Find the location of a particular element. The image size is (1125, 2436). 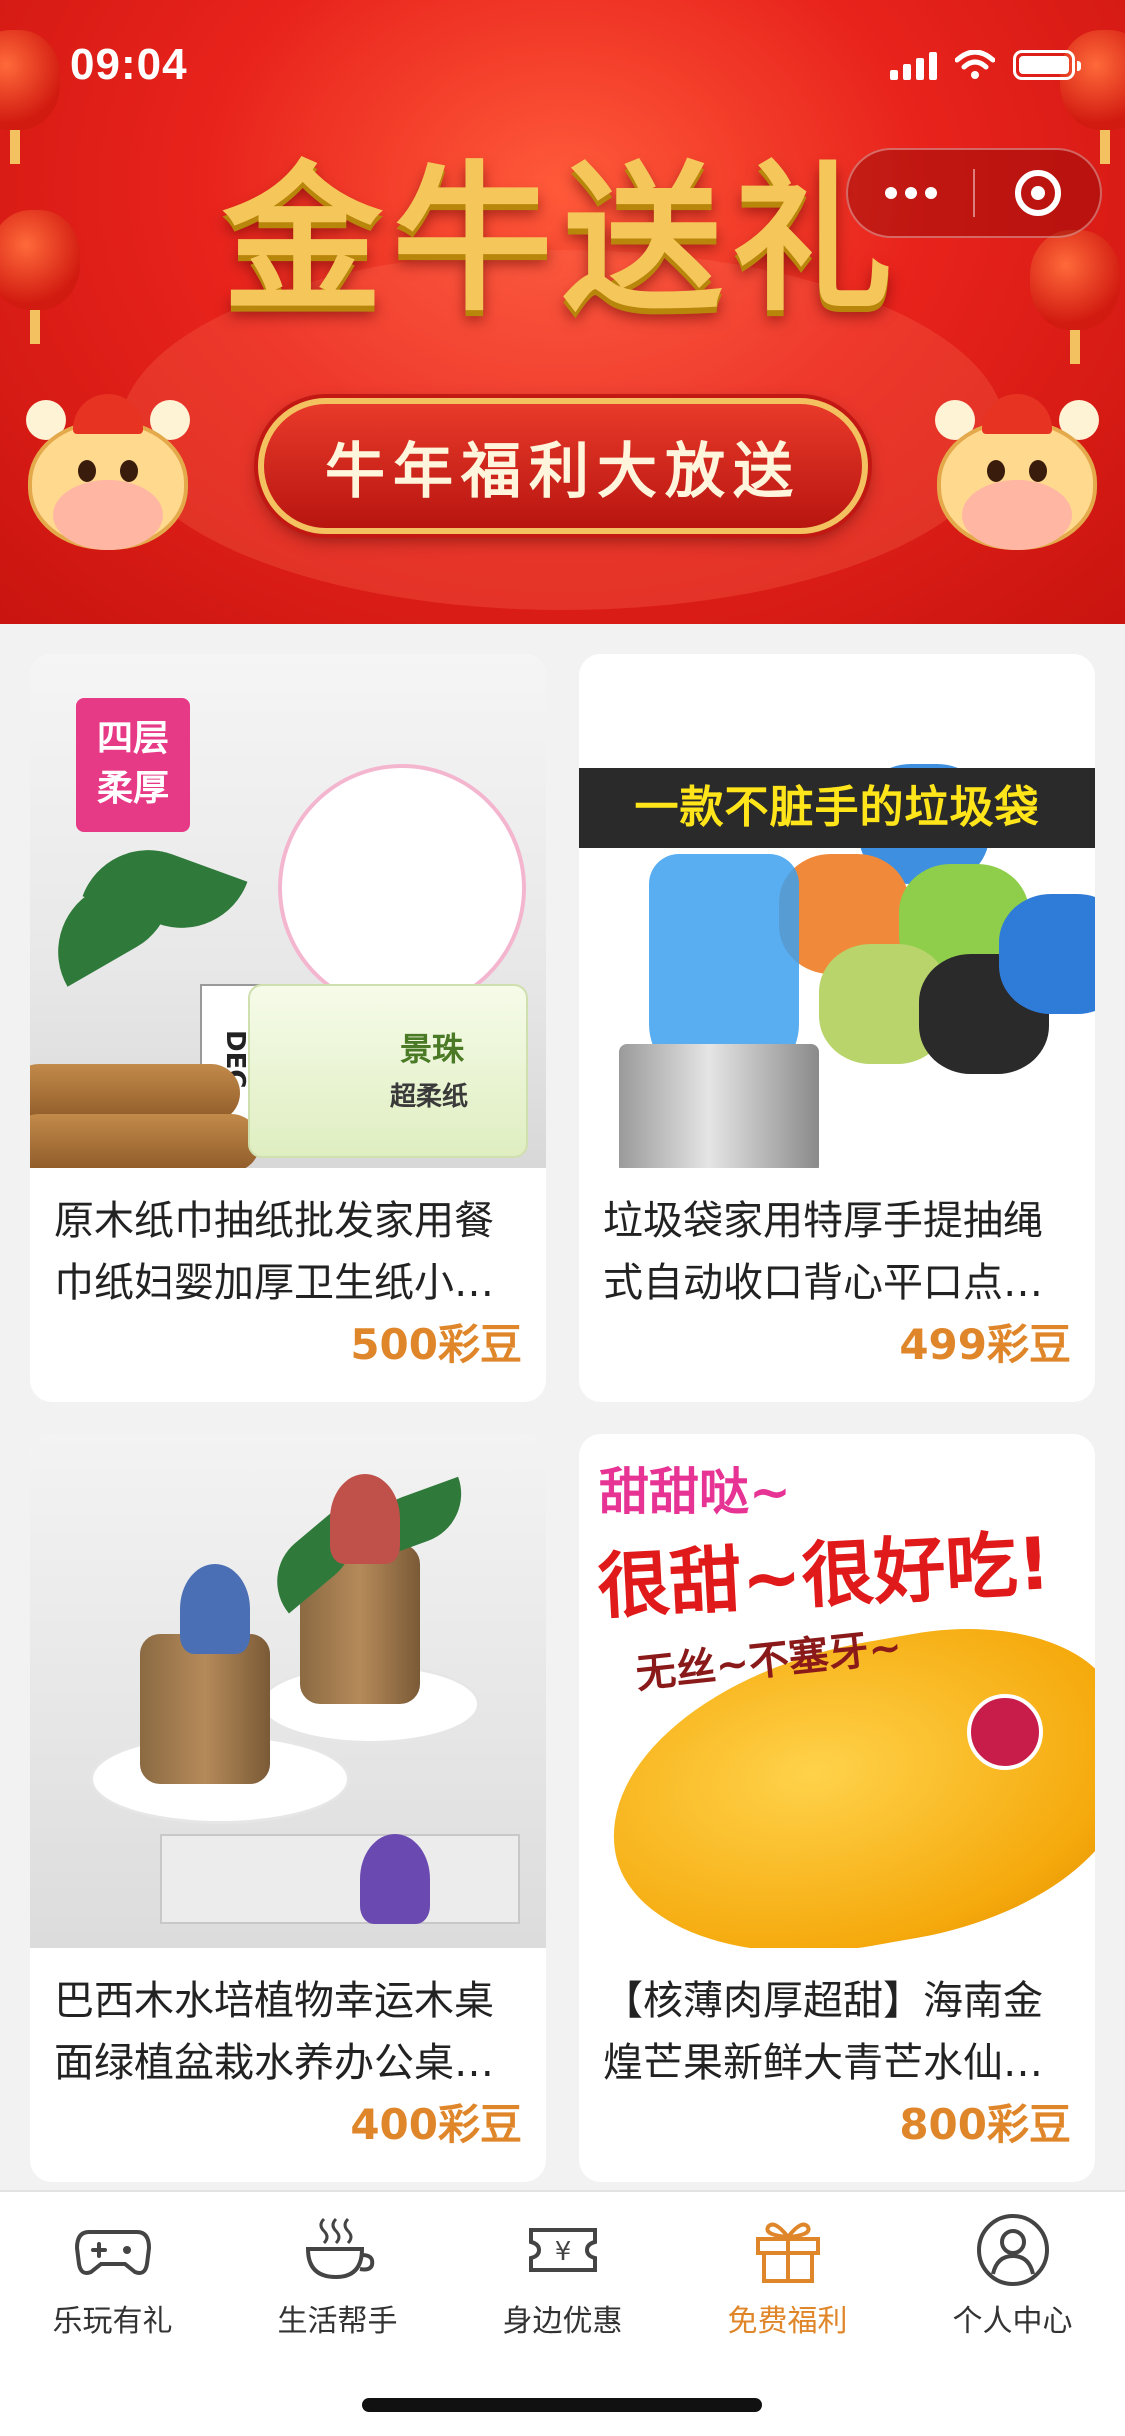

tissue-brand: 景珠 is located at coordinates (432, 1049).